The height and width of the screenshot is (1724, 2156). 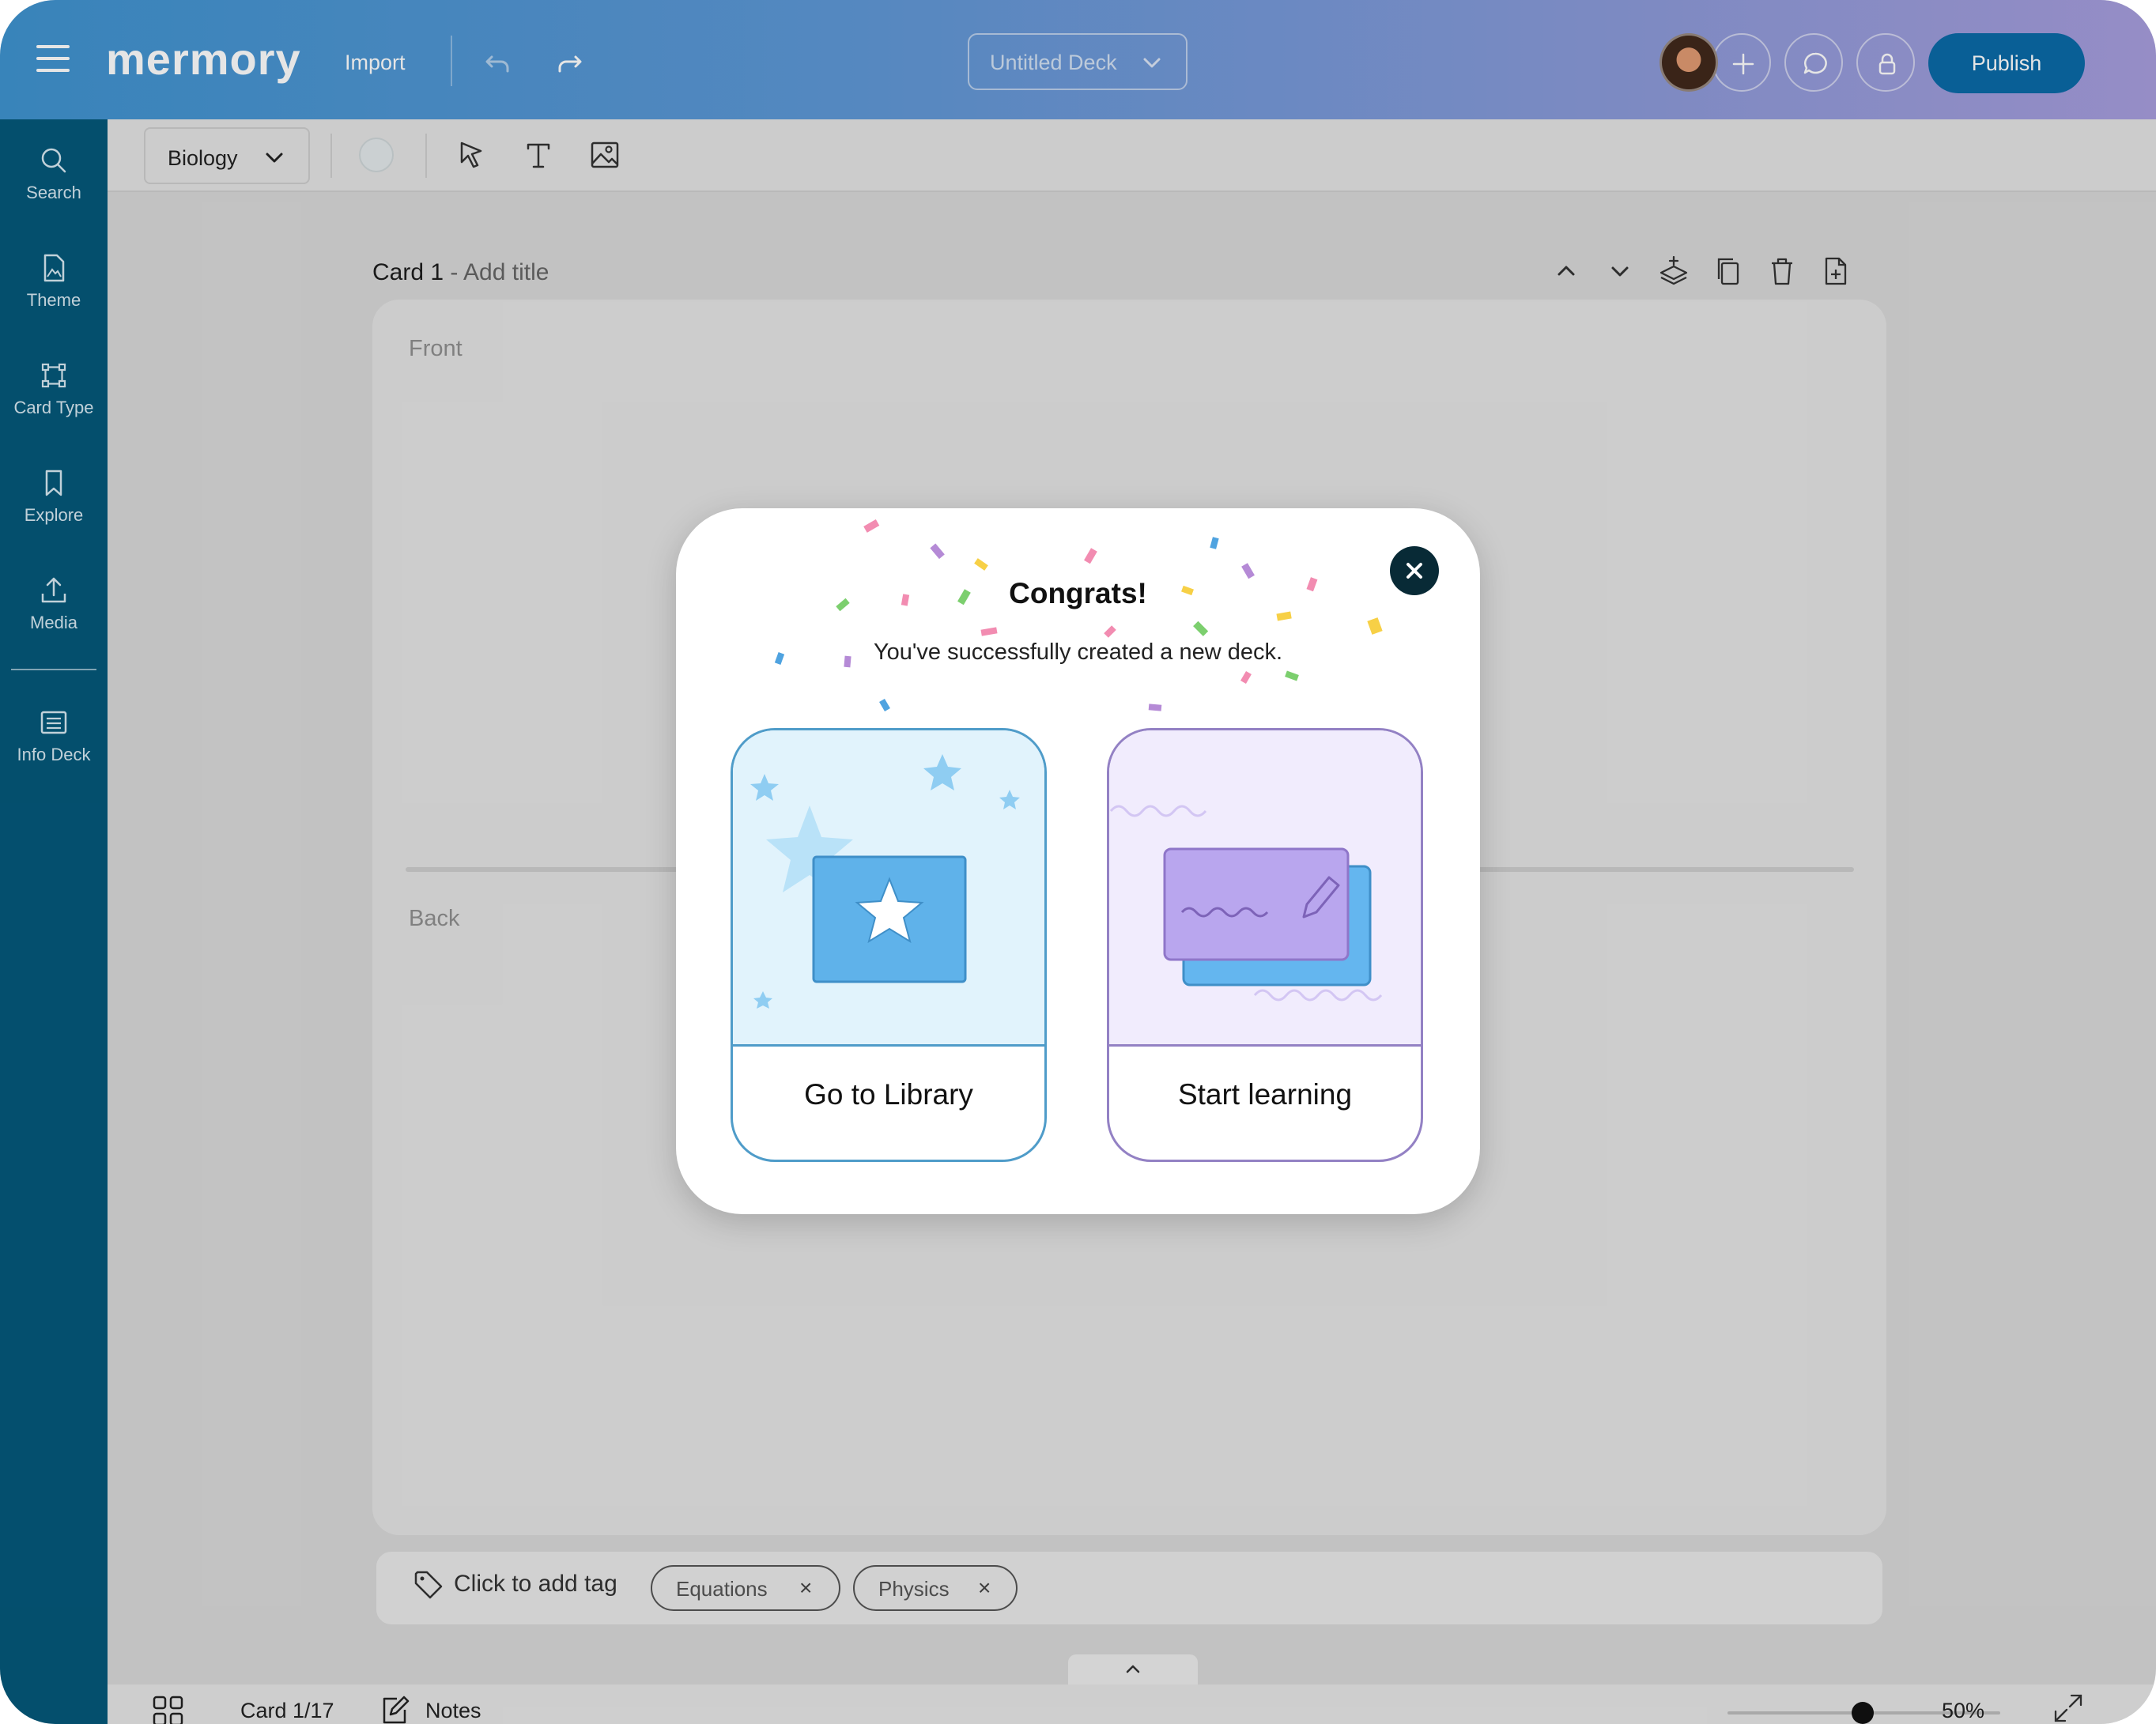 I want to click on confetti-decoration, so click(x=1078, y=615).